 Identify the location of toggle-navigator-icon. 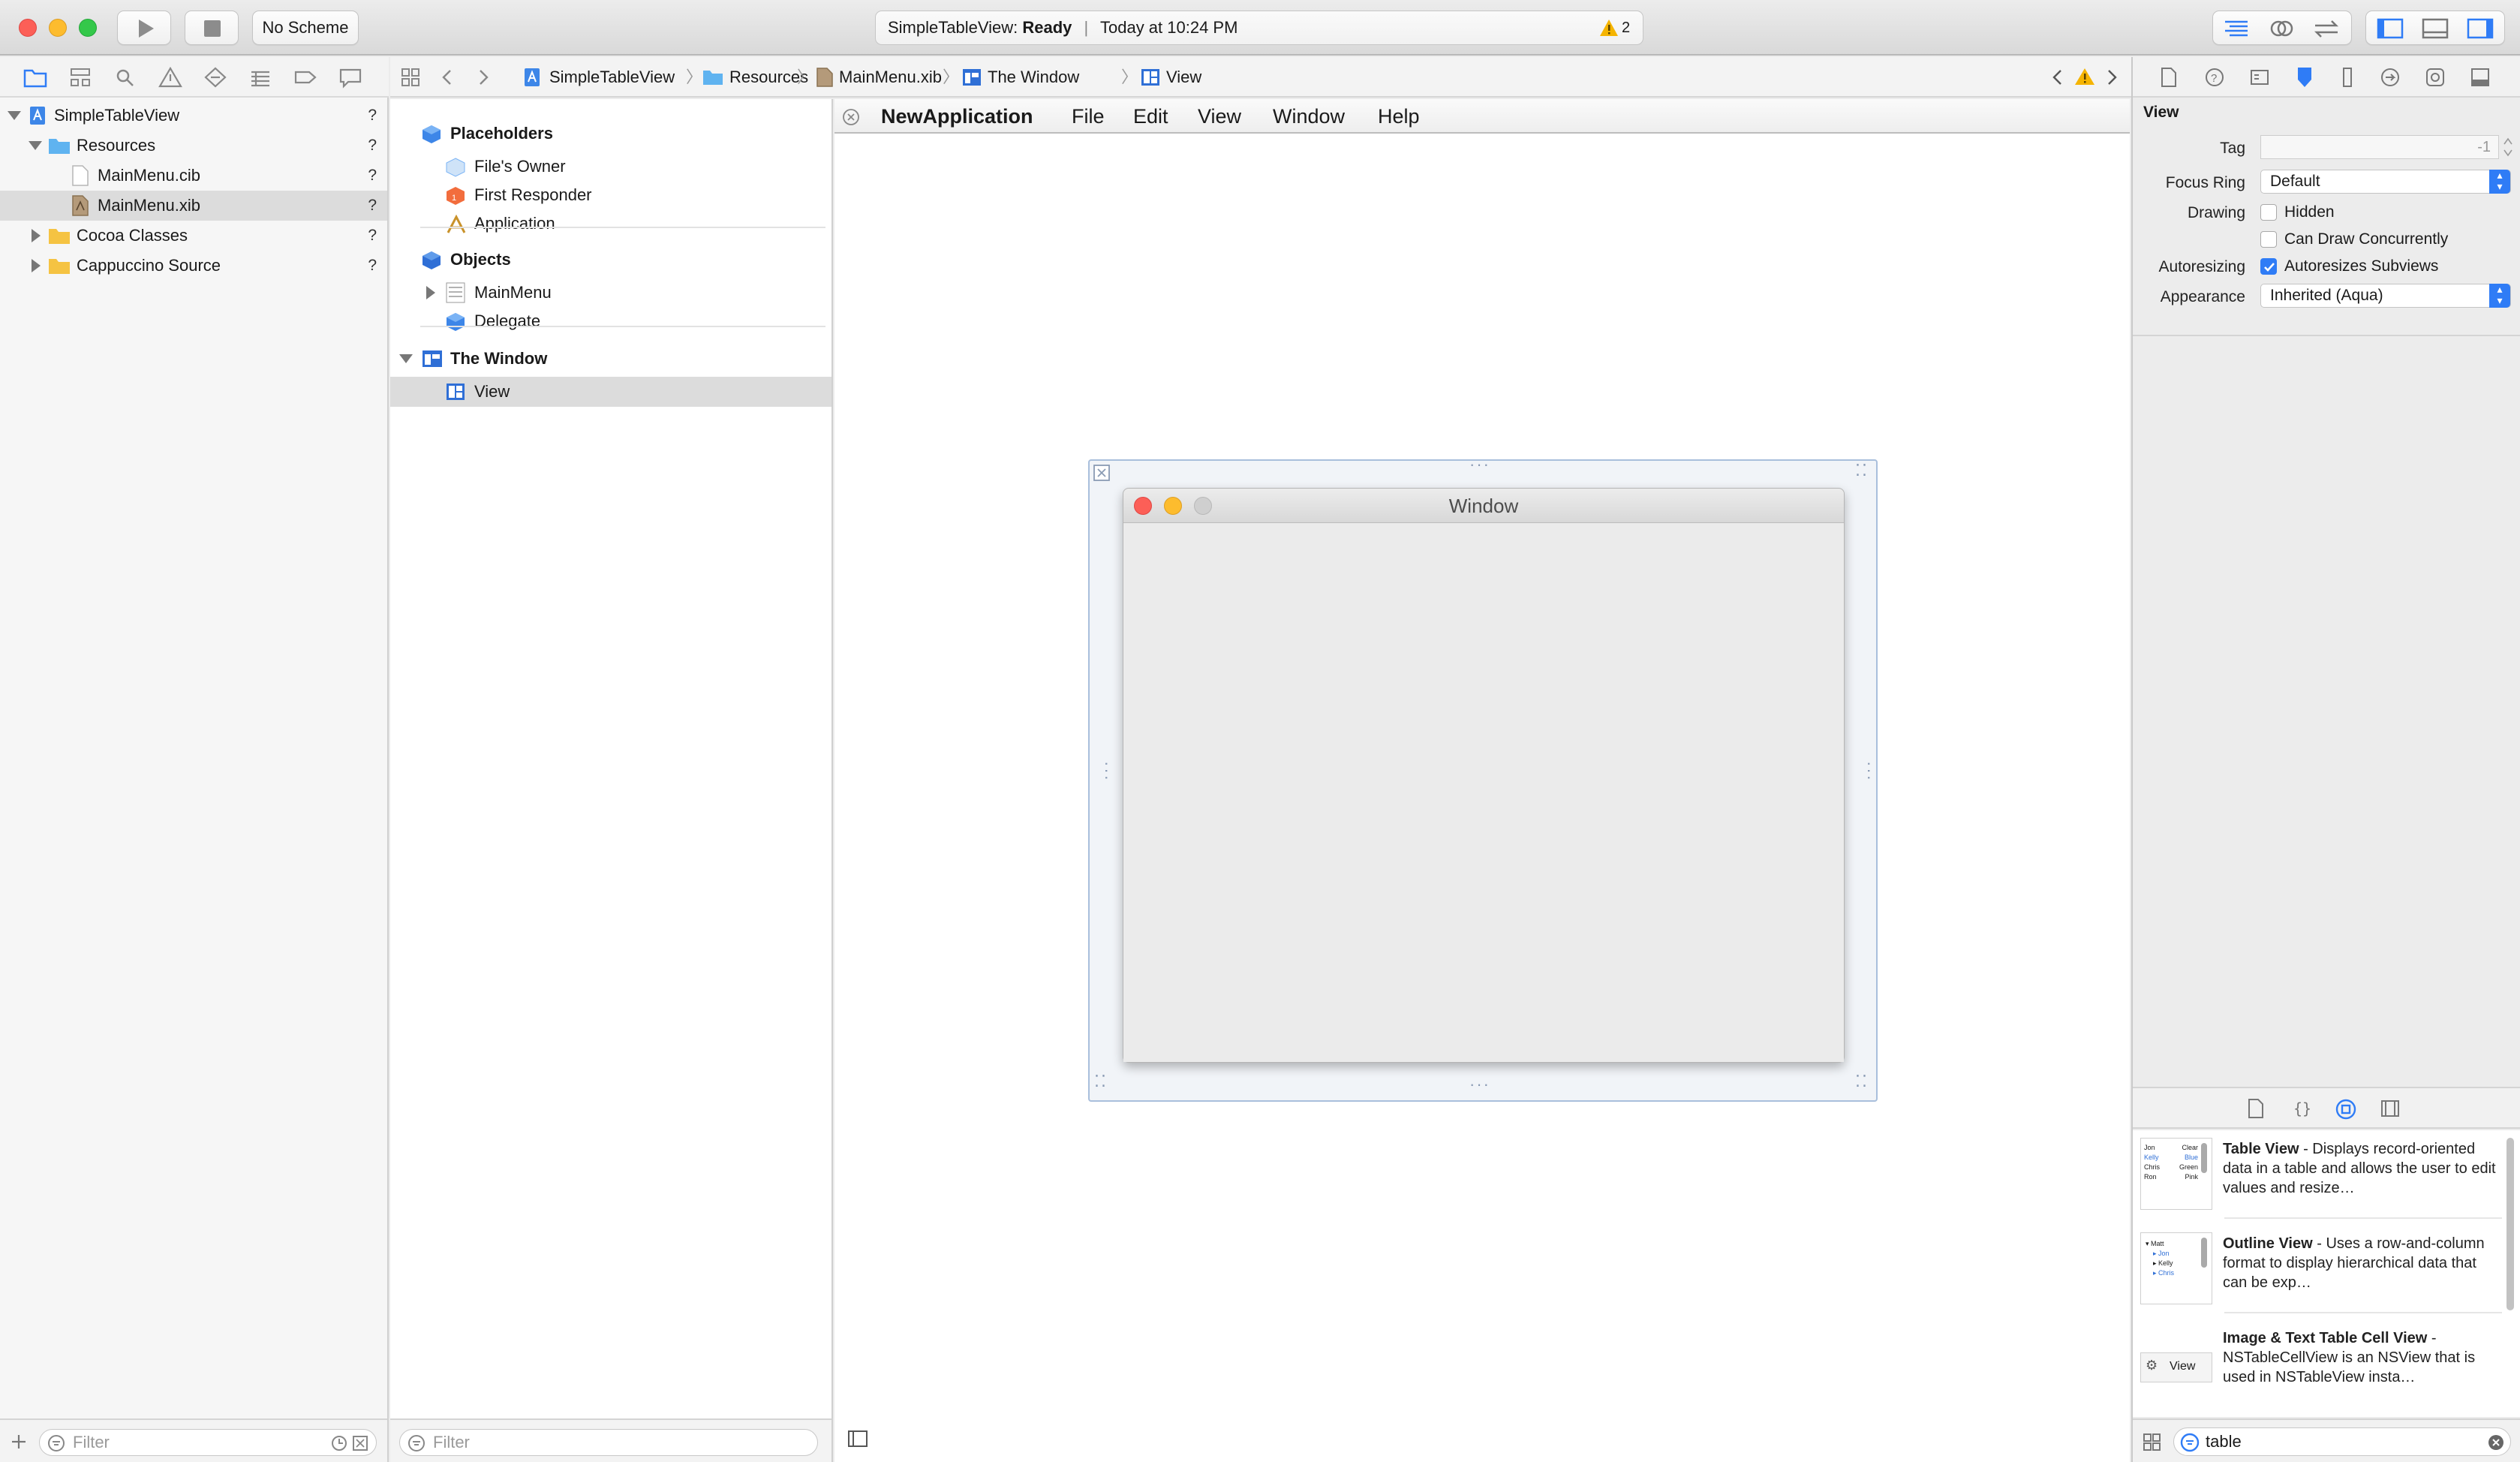
(2390, 28).